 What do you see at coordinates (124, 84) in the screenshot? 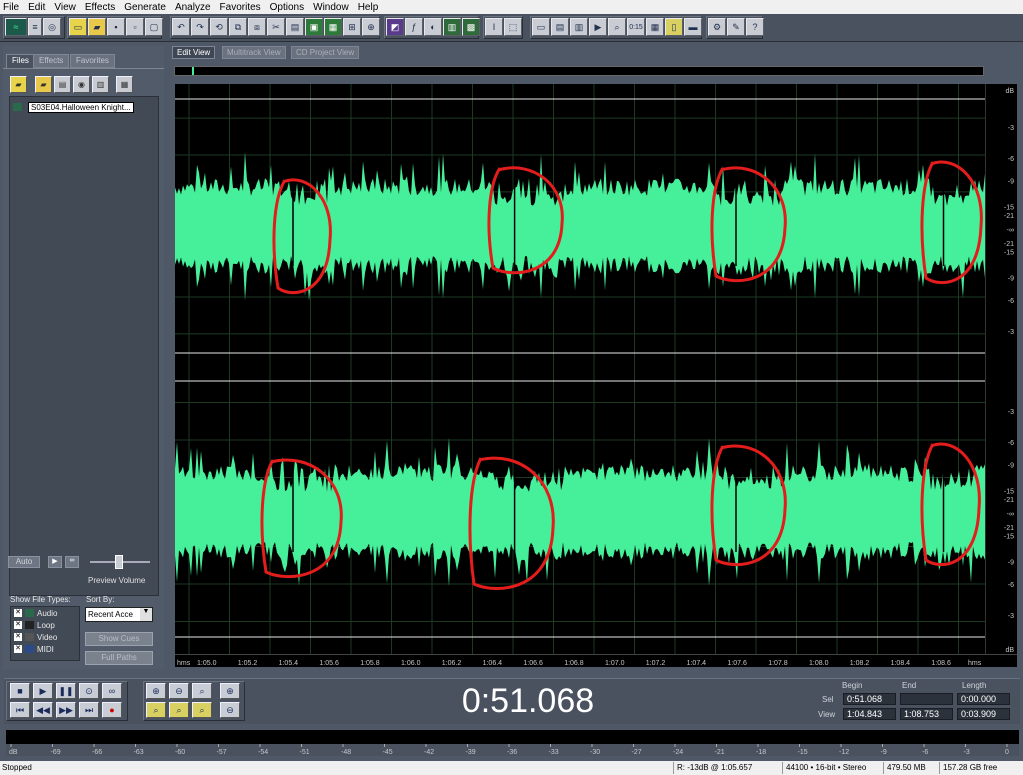
I see `options-icon: ▦` at bounding box center [124, 84].